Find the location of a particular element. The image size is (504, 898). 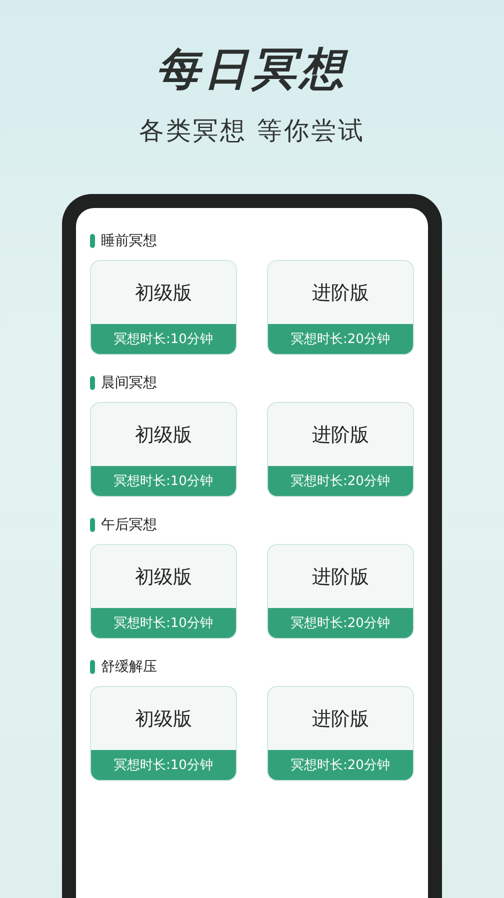

headline: 每日冥想 is located at coordinates (252, 70).